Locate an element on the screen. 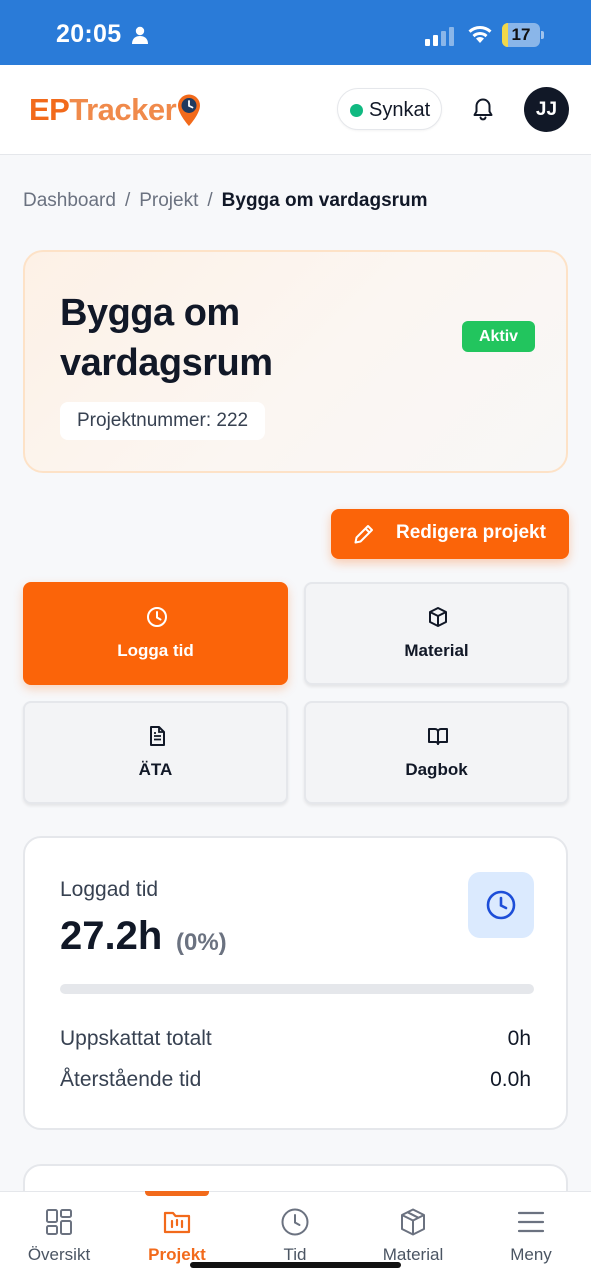  diary-label: Dagbok is located at coordinates (436, 769).